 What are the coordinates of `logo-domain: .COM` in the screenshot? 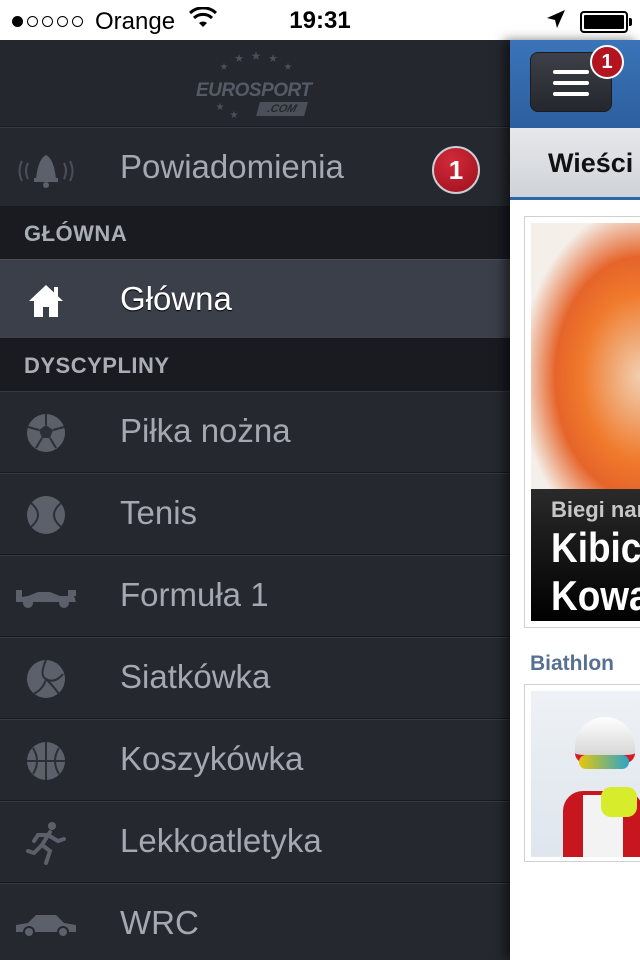 It's located at (282, 109).